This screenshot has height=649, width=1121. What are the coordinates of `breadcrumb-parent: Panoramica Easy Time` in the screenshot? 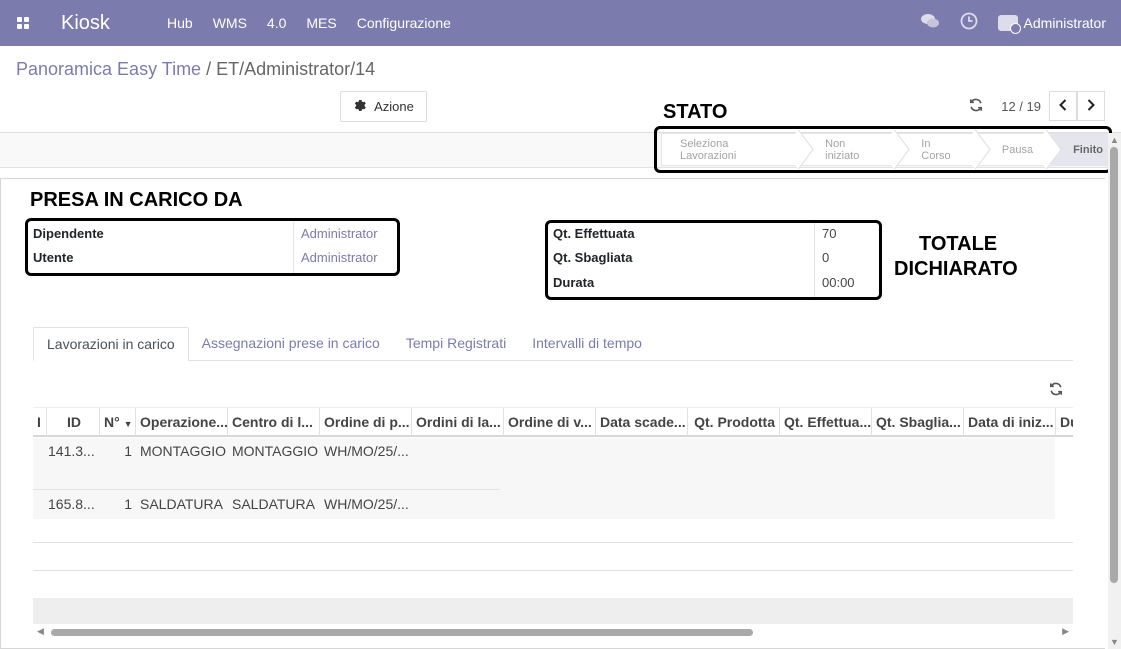 It's located at (108, 69).